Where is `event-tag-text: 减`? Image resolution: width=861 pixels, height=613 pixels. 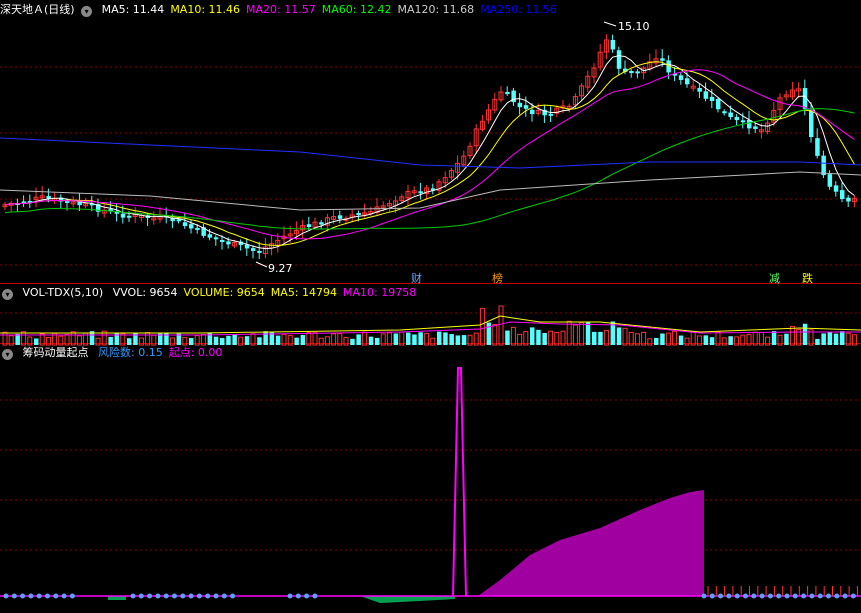 event-tag-text: 减 is located at coordinates (774, 278).